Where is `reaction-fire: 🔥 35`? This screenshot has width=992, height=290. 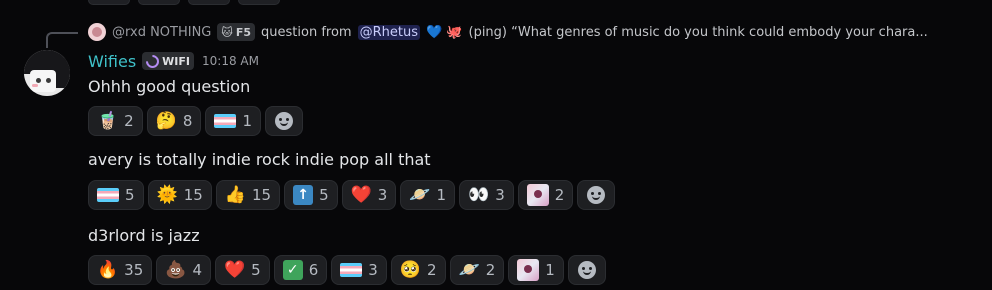
reaction-fire: 🔥 35 is located at coordinates (120, 270).